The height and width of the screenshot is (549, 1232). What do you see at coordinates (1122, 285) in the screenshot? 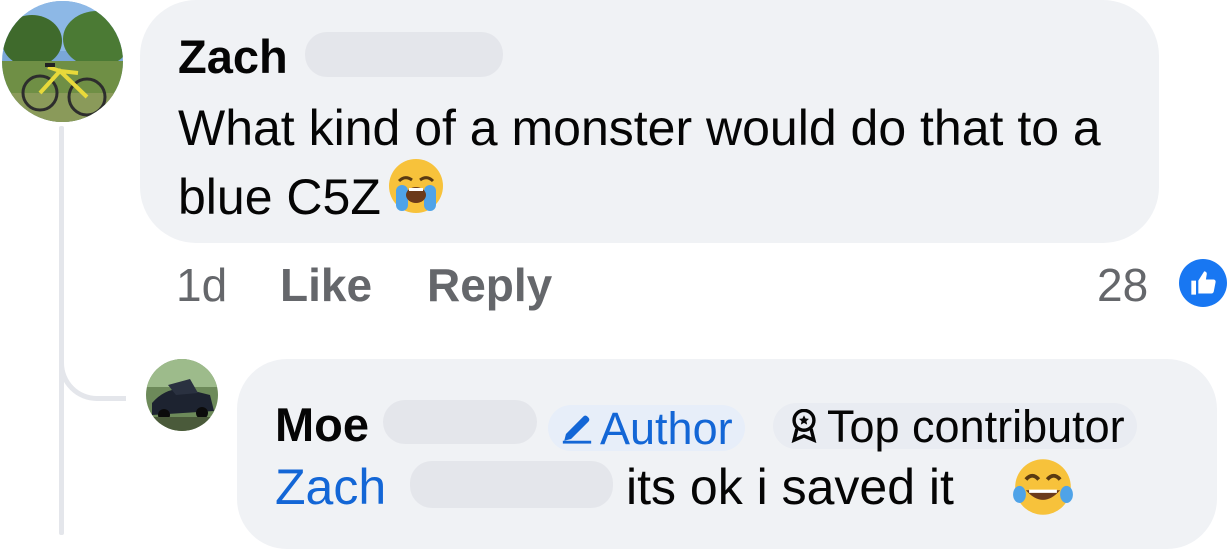
I see `reaction-count: 28` at bounding box center [1122, 285].